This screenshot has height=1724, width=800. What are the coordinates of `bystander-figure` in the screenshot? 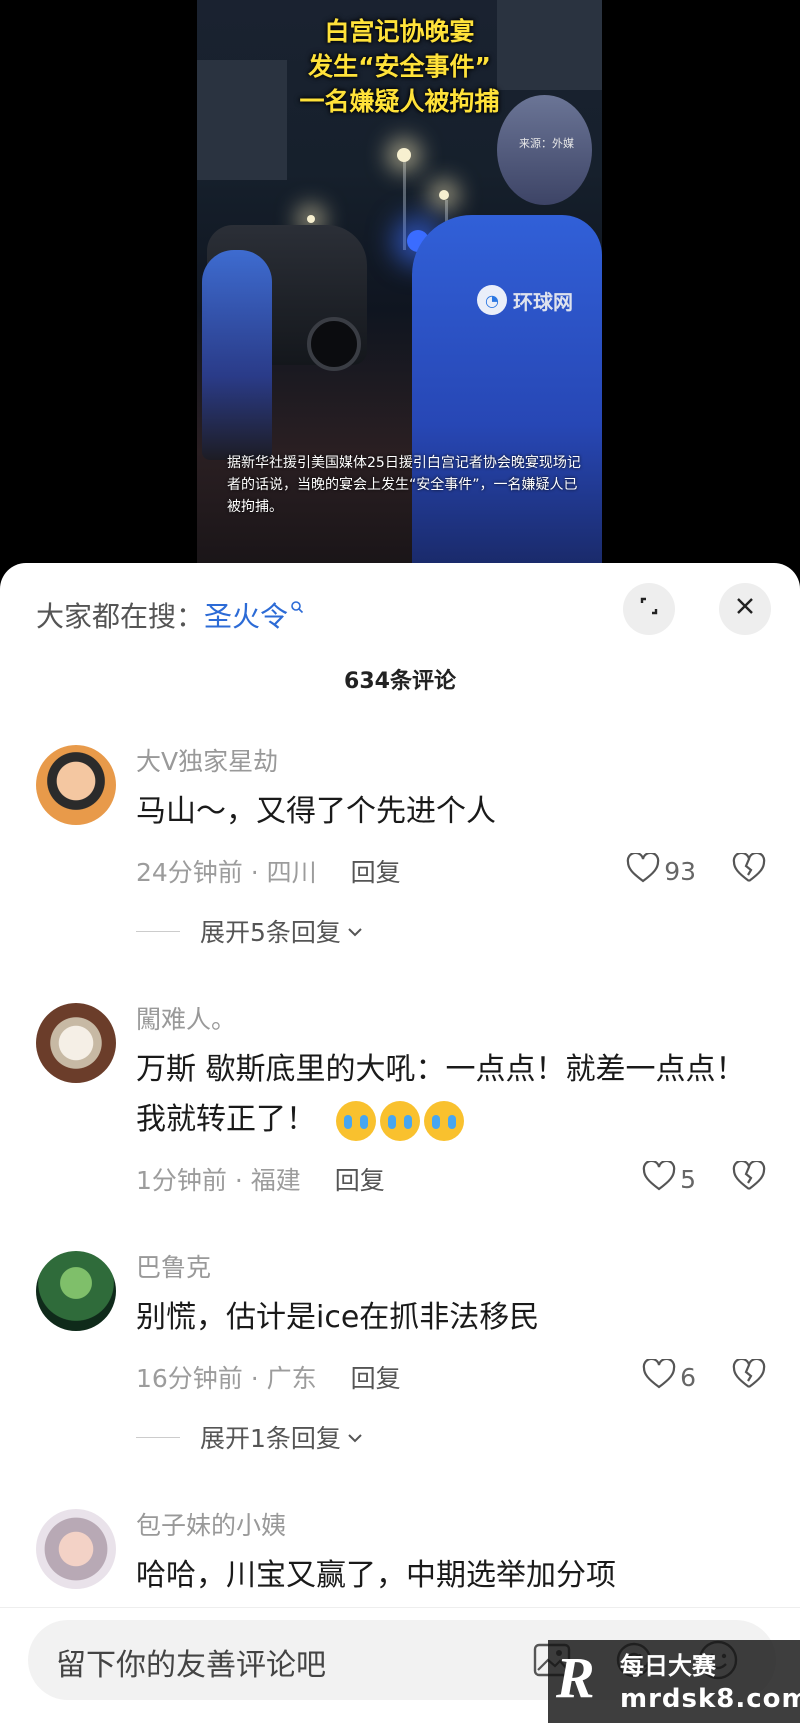 It's located at (237, 355).